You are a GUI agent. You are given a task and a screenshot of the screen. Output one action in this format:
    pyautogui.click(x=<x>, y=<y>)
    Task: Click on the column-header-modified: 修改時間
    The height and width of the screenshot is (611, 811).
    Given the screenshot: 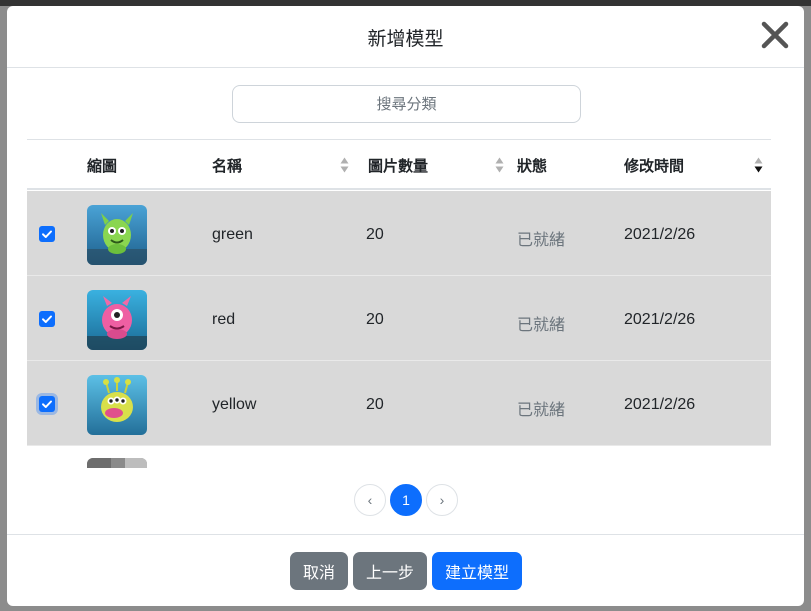 What is the action you would take?
    pyautogui.click(x=654, y=165)
    